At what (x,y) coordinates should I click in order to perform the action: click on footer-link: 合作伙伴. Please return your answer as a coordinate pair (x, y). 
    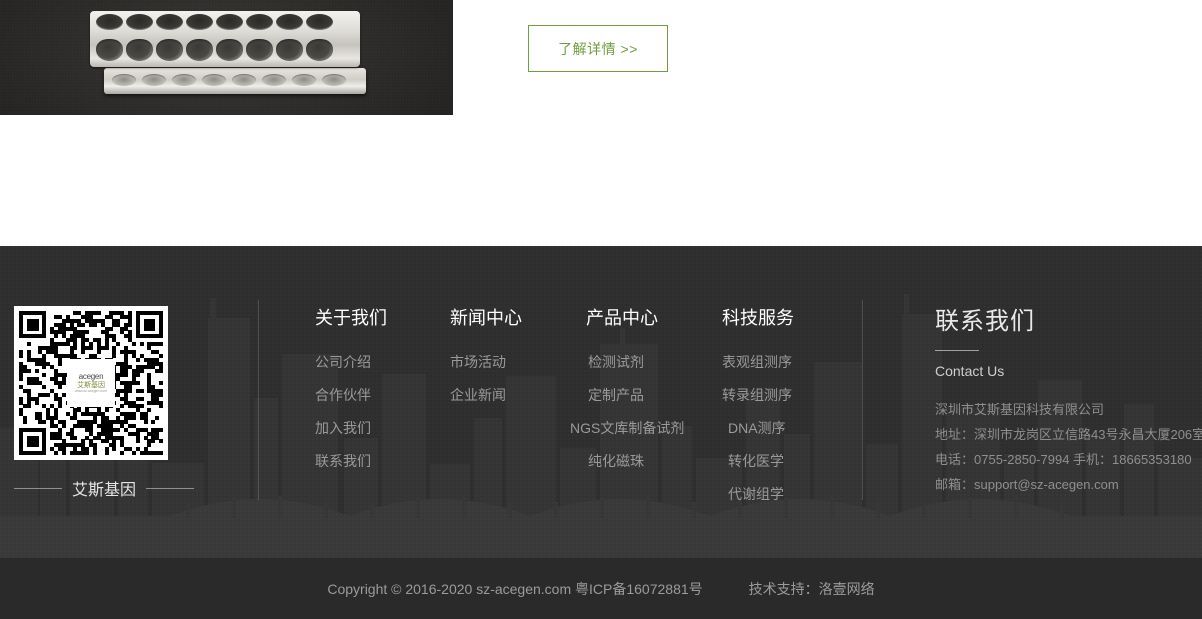
    Looking at the image, I should click on (351, 395).